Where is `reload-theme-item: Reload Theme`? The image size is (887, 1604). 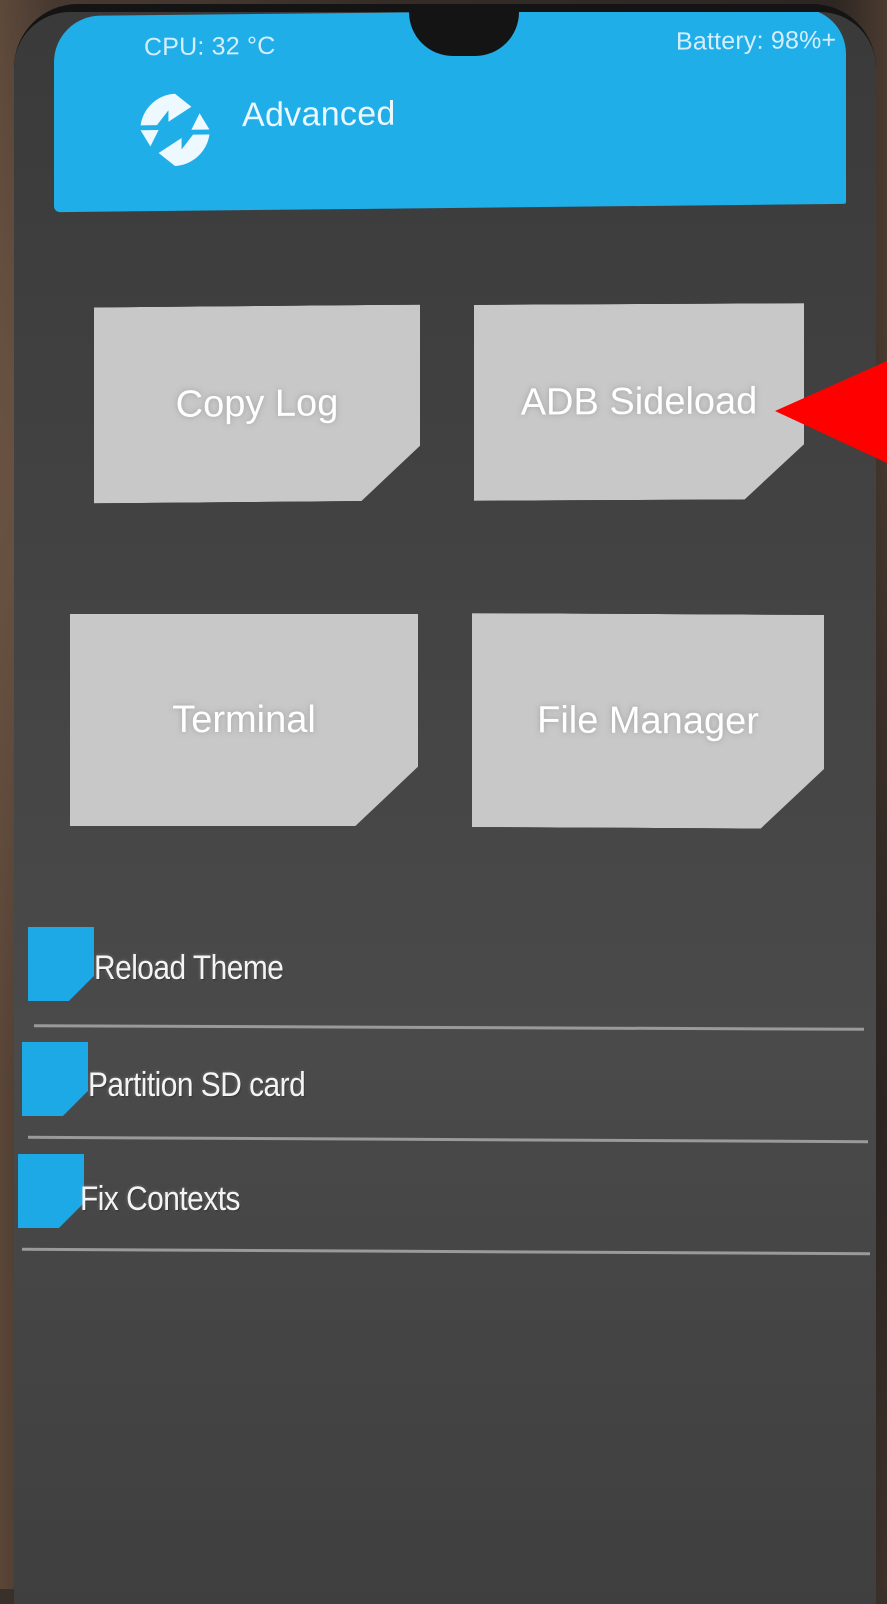
reload-theme-item: Reload Theme is located at coordinates (446, 967).